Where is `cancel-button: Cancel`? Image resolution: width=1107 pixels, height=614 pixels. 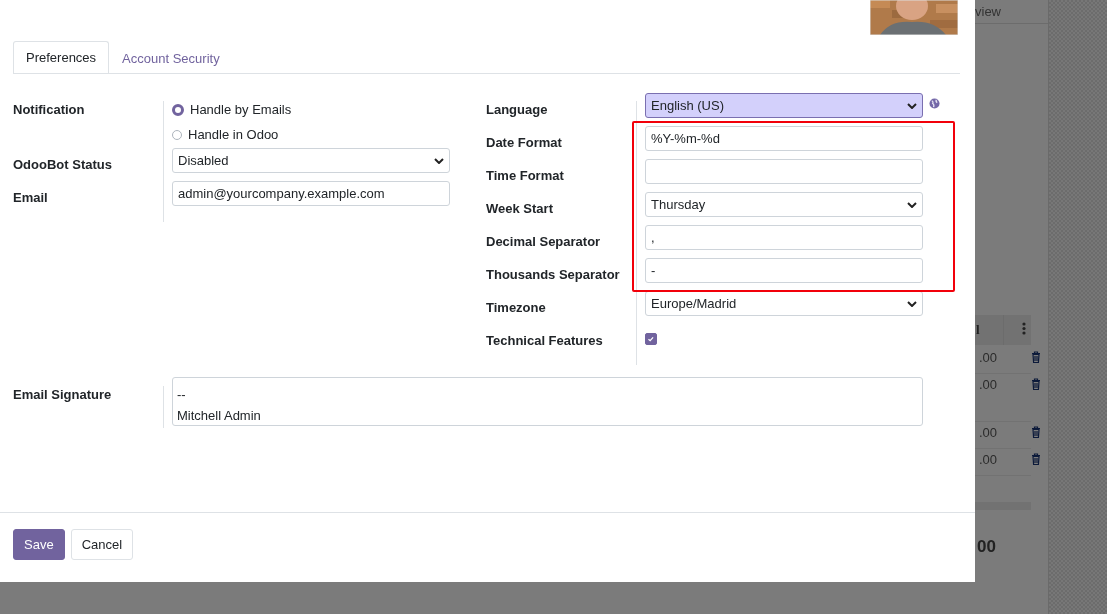 cancel-button: Cancel is located at coordinates (102, 544).